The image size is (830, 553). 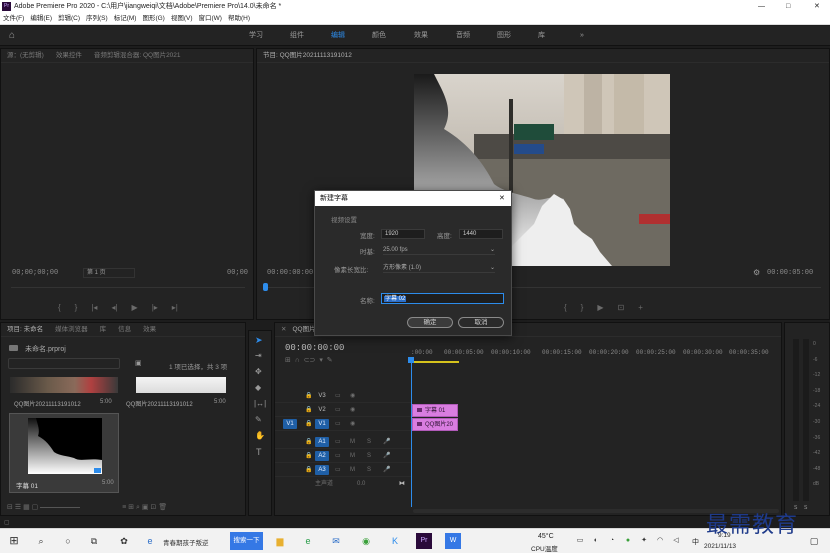 I want to click on playhead-marker-icon, so click(x=265, y=287).